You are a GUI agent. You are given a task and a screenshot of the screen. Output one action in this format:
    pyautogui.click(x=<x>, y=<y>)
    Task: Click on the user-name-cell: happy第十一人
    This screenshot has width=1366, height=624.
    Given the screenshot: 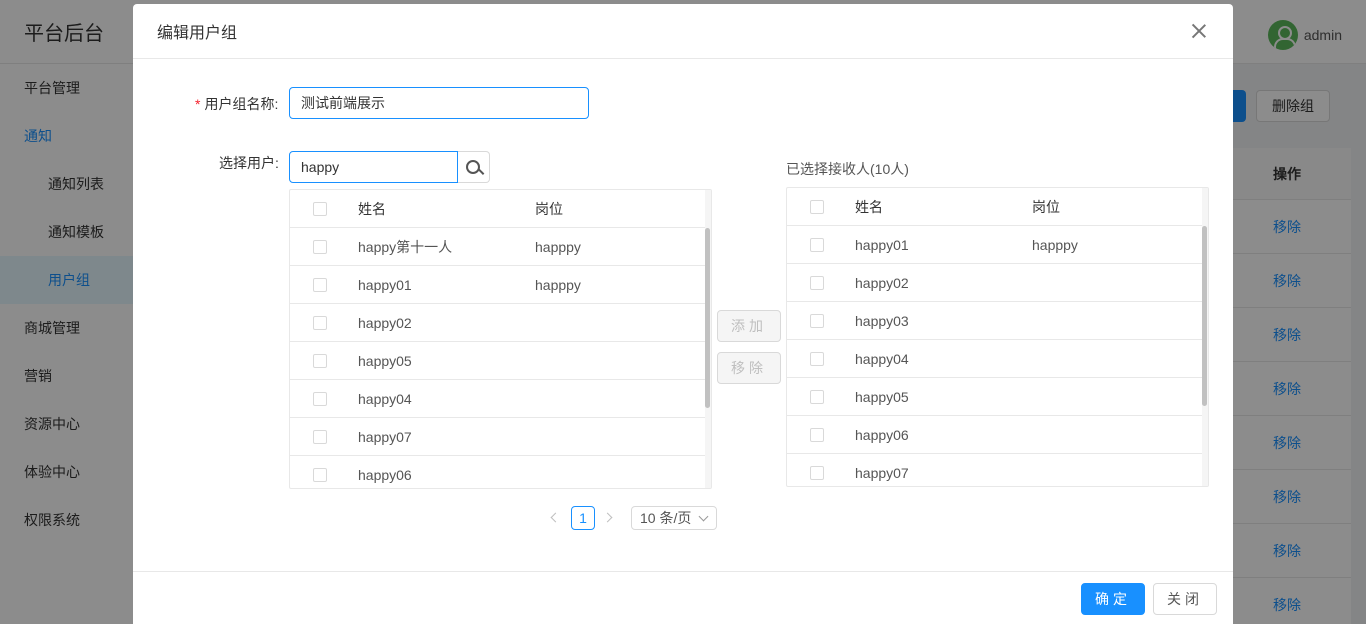 What is the action you would take?
    pyautogui.click(x=405, y=246)
    